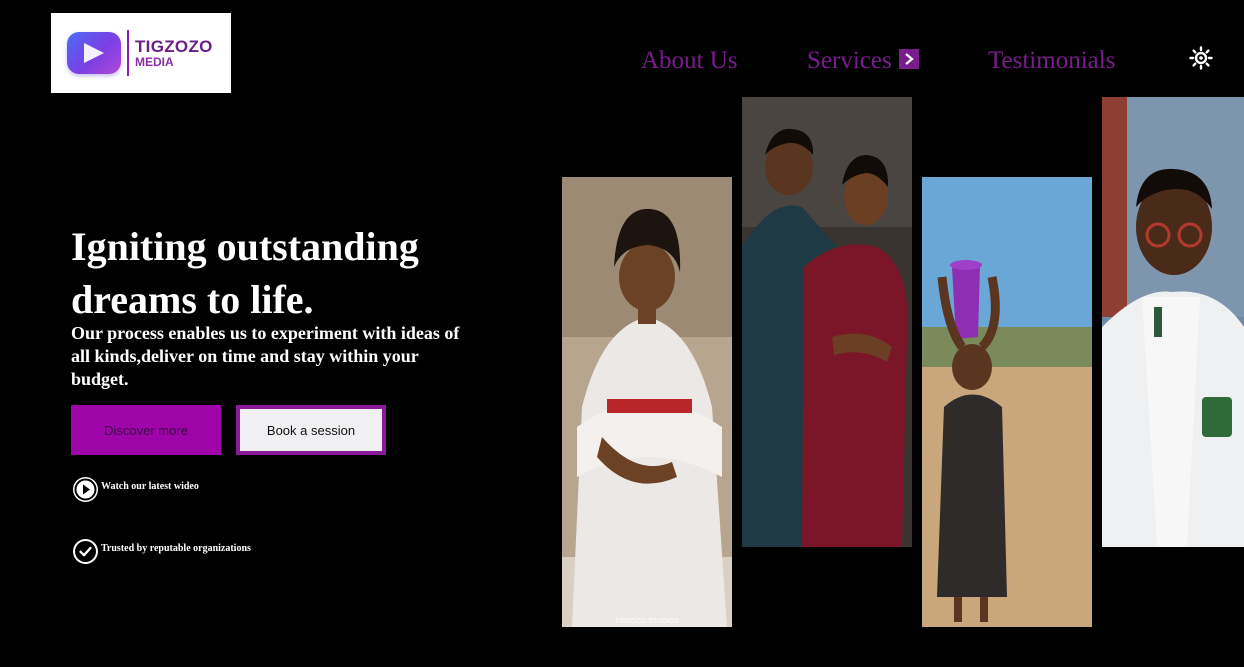 The image size is (1244, 667). What do you see at coordinates (1051, 61) in the screenshot?
I see `nav-testimonials: Testimonials` at bounding box center [1051, 61].